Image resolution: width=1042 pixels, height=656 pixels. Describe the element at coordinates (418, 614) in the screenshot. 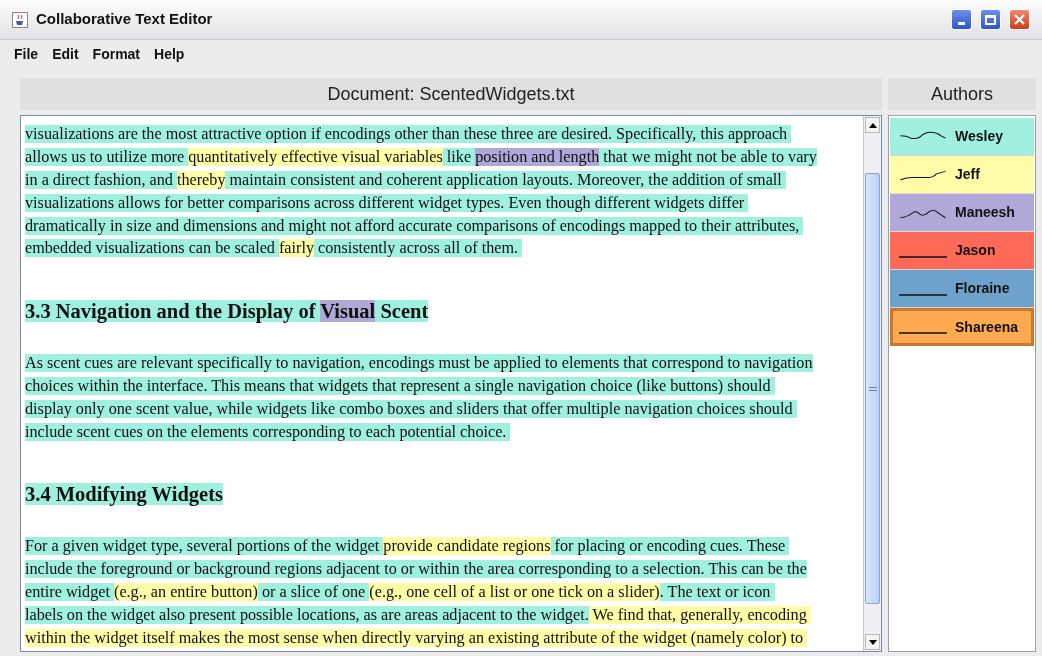

I see `text-line: labels on the widget also present possible locations, as are areas adjacent to the widget. We find that, generally, encoding` at that location.